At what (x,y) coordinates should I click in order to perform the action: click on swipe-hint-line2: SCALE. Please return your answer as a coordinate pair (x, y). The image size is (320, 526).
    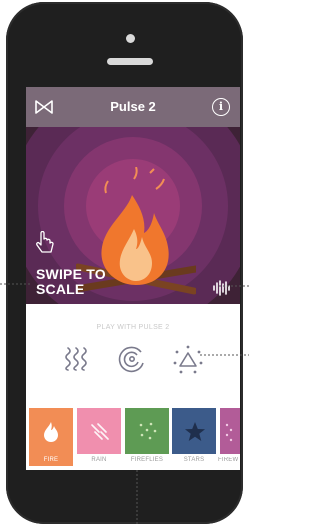
    Looking at the image, I should click on (60, 289).